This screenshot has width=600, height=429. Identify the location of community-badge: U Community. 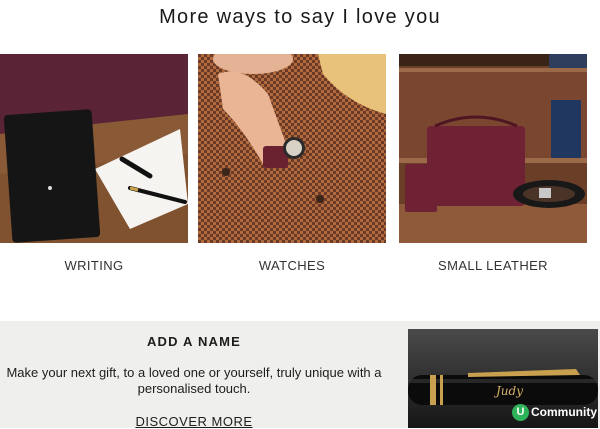
(554, 412).